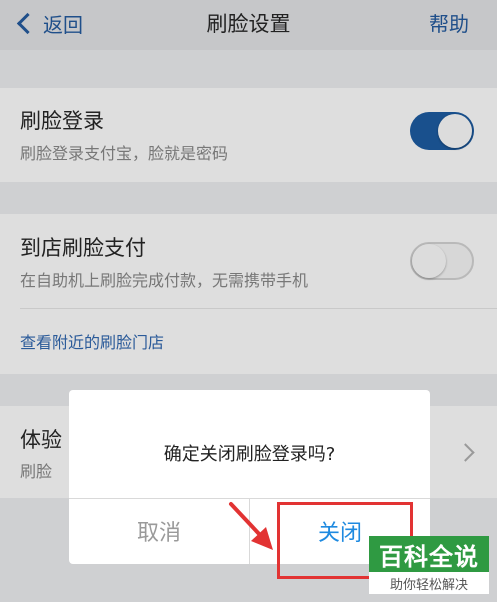 This screenshot has width=497, height=602. Describe the element at coordinates (429, 554) in the screenshot. I see `watermark-brand: 百科全说` at that location.